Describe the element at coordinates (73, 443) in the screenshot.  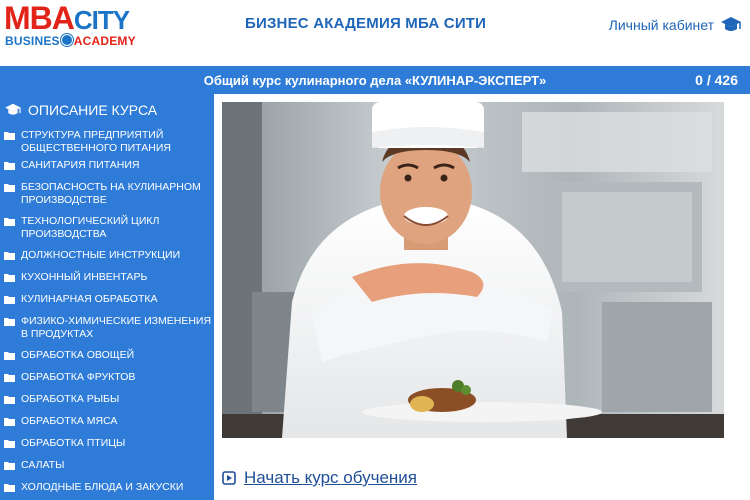
I see `sidebar-item-label: ОБРАБОТКА ПТИЦЫ` at that location.